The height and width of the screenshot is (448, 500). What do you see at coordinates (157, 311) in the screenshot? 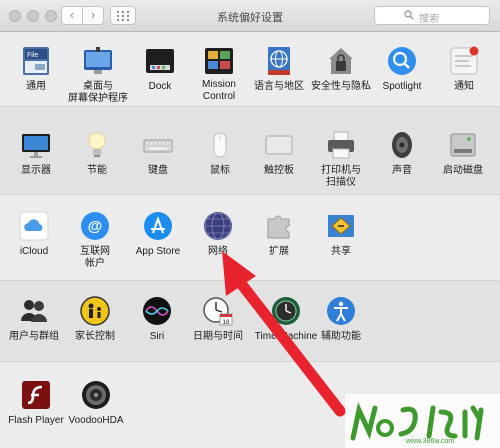
I see `siri-icon` at bounding box center [157, 311].